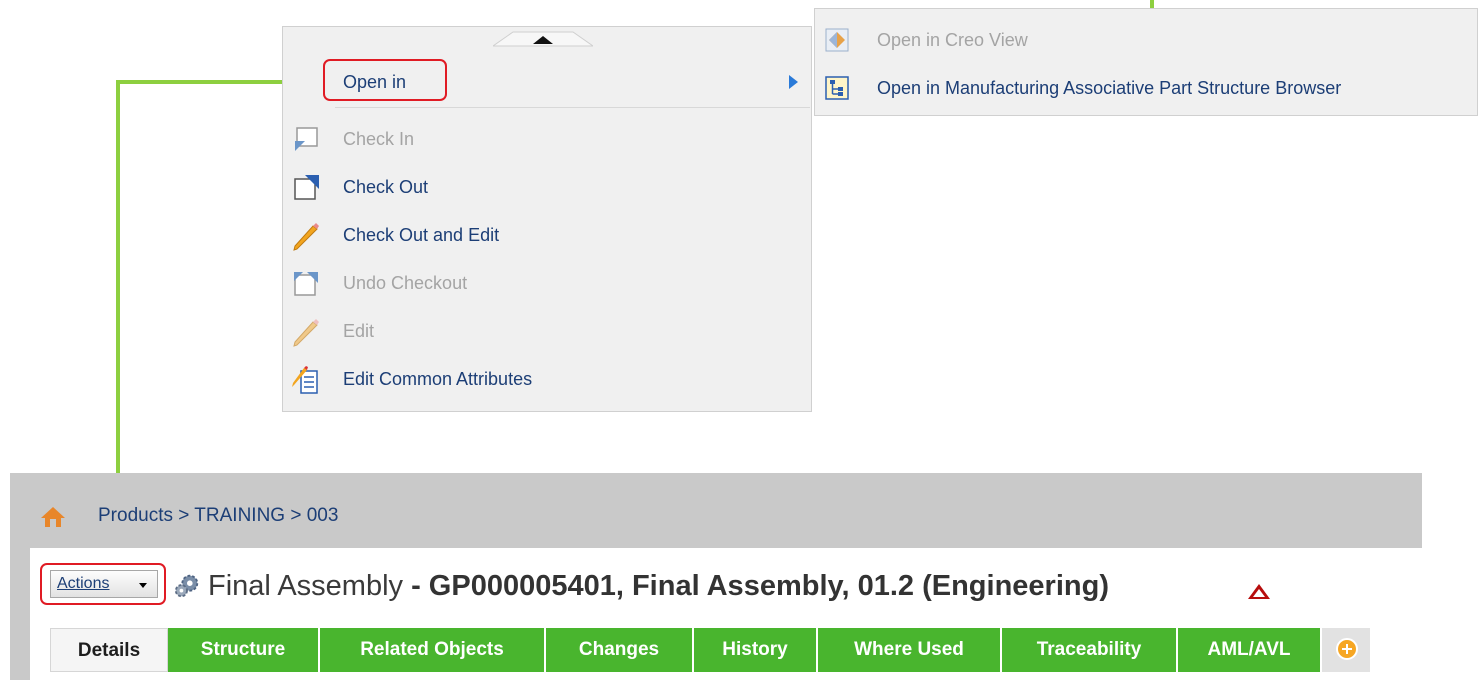  I want to click on tab-traceability: Traceability, so click(1090, 650).